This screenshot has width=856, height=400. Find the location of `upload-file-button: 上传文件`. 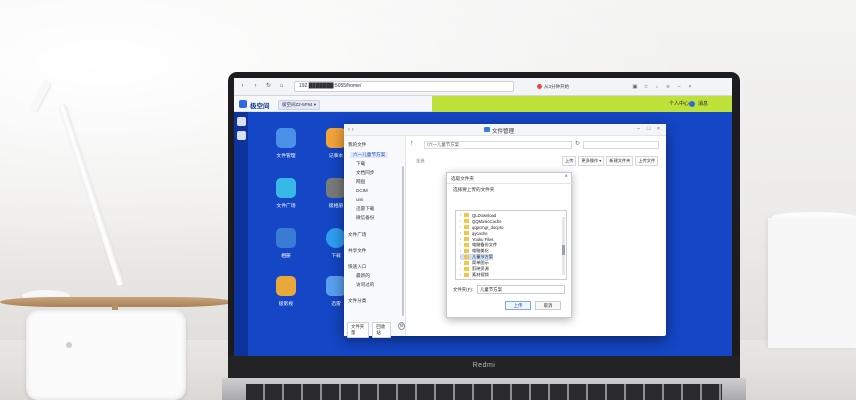

upload-file-button: 上传文件 is located at coordinates (647, 161).